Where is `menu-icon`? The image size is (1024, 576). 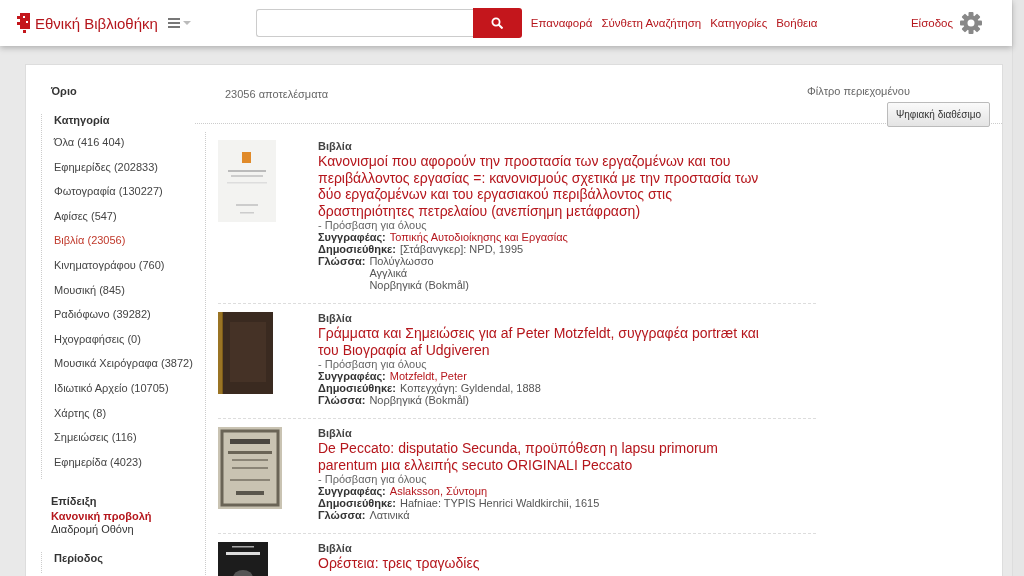 menu-icon is located at coordinates (179, 23).